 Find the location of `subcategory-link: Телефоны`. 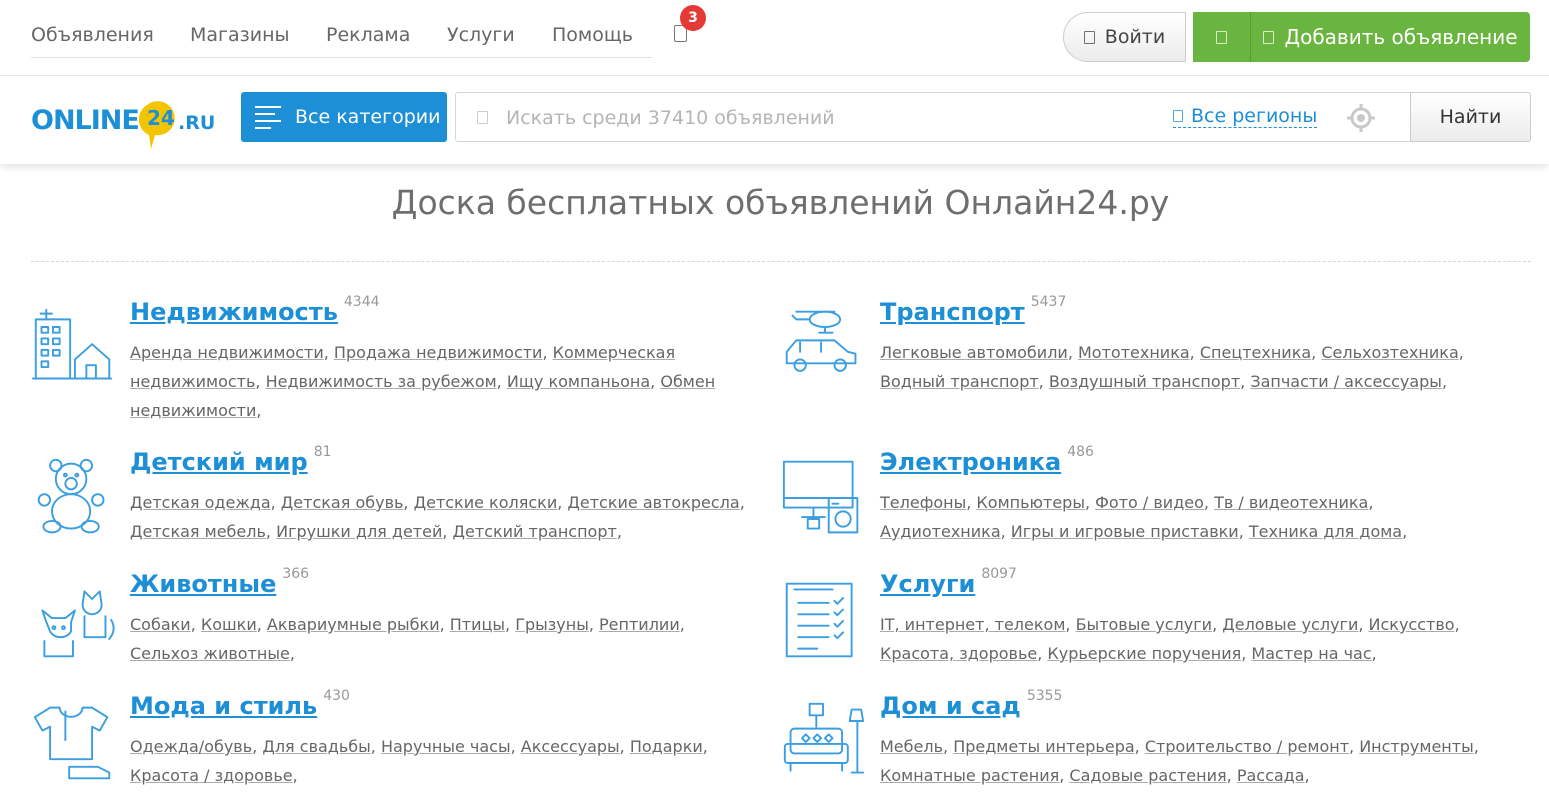

subcategory-link: Телефоны is located at coordinates (923, 502).